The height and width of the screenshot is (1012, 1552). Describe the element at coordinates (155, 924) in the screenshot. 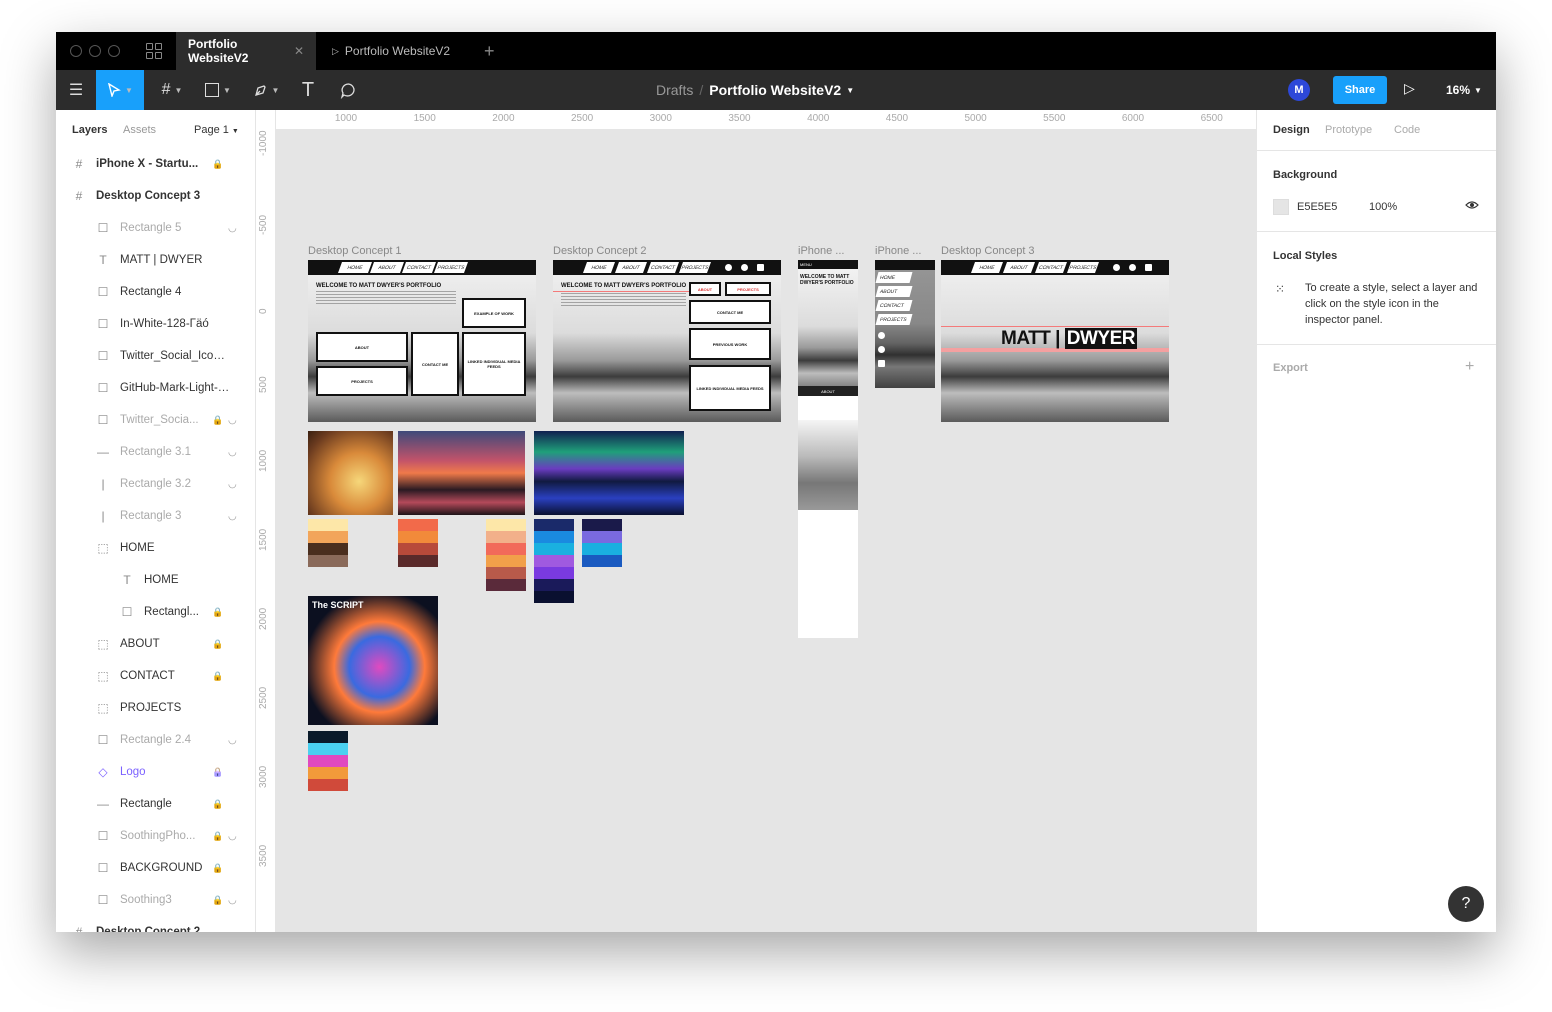

I see `layer-row: # Desktop Concept 2` at that location.